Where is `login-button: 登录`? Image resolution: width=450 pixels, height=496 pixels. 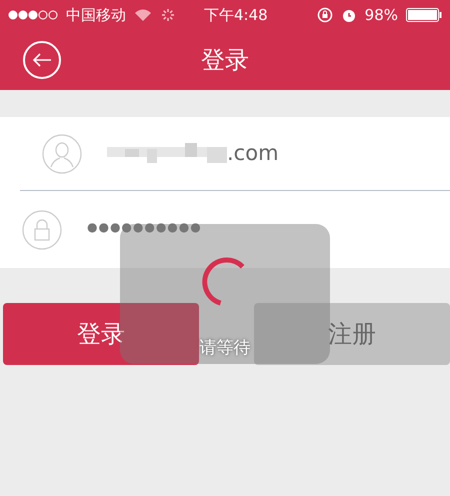 login-button: 登录 is located at coordinates (101, 334).